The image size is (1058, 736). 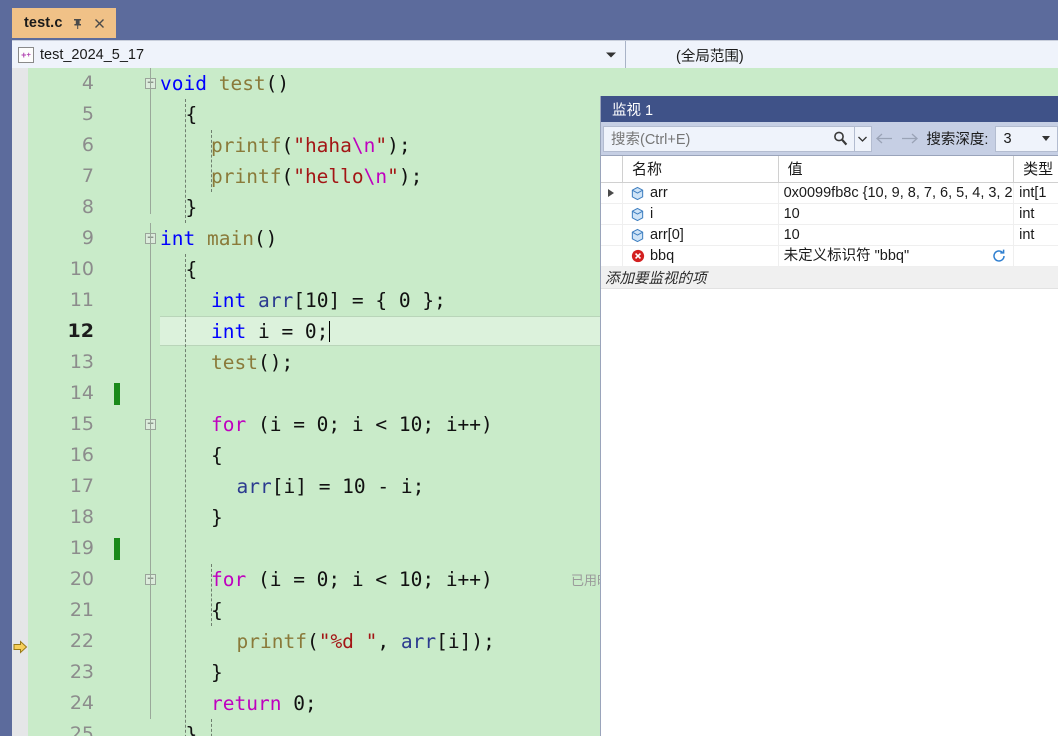 What do you see at coordinates (1026, 138) in the screenshot?
I see `search-depth-dropdown: 3` at bounding box center [1026, 138].